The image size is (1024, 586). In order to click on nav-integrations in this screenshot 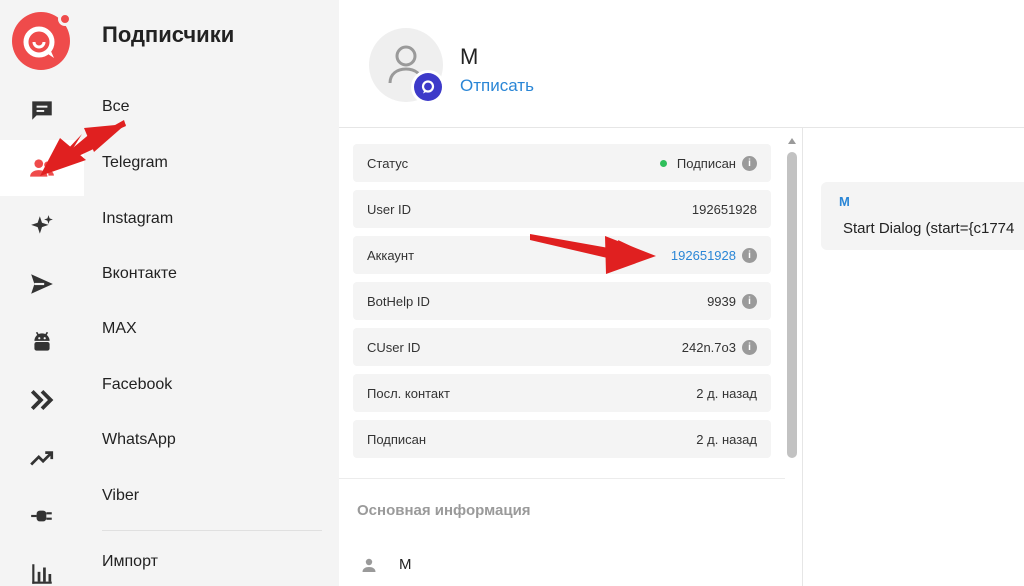, I will do `click(42, 516)`.